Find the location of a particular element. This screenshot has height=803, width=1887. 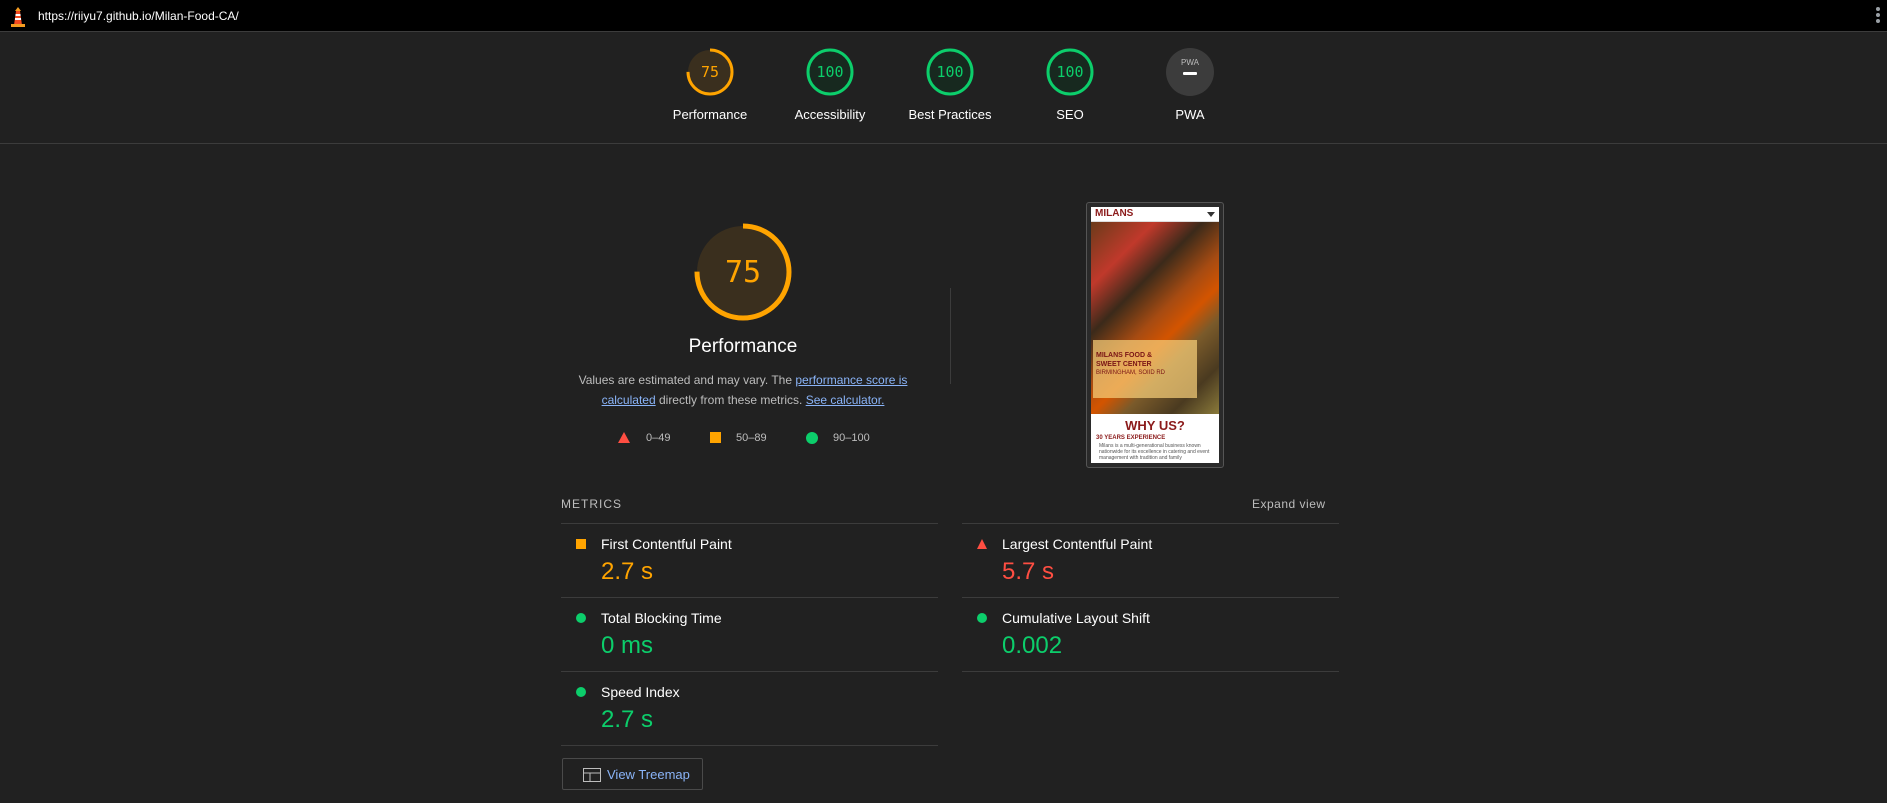

screenshot-brand: MILANS is located at coordinates (1114, 213).